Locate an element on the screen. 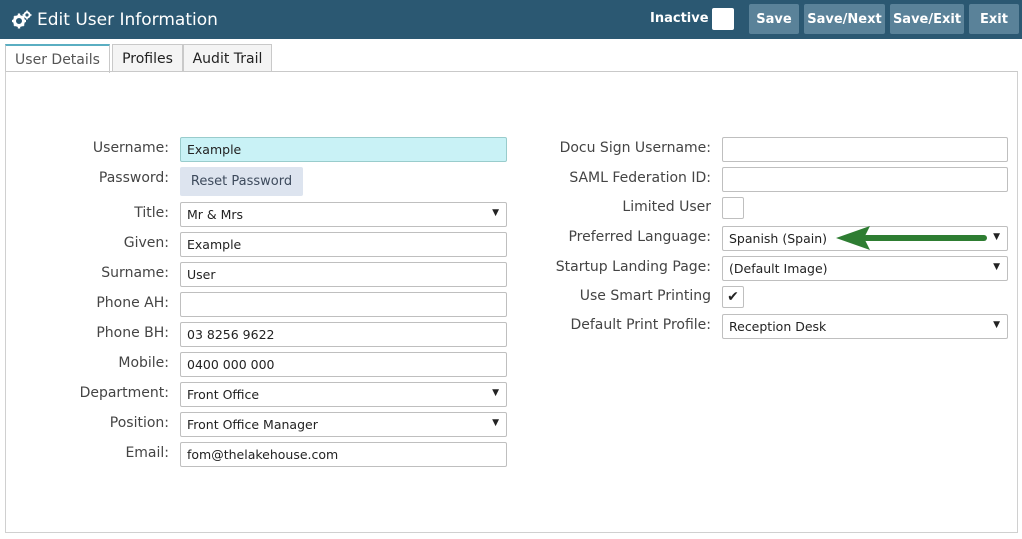  given-label: Given: is located at coordinates (146, 243).